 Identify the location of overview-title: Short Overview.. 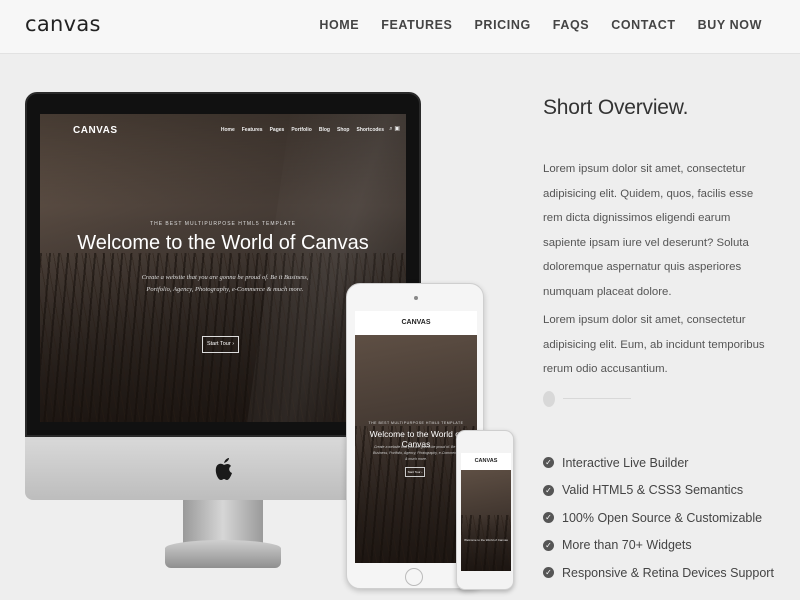
(616, 107).